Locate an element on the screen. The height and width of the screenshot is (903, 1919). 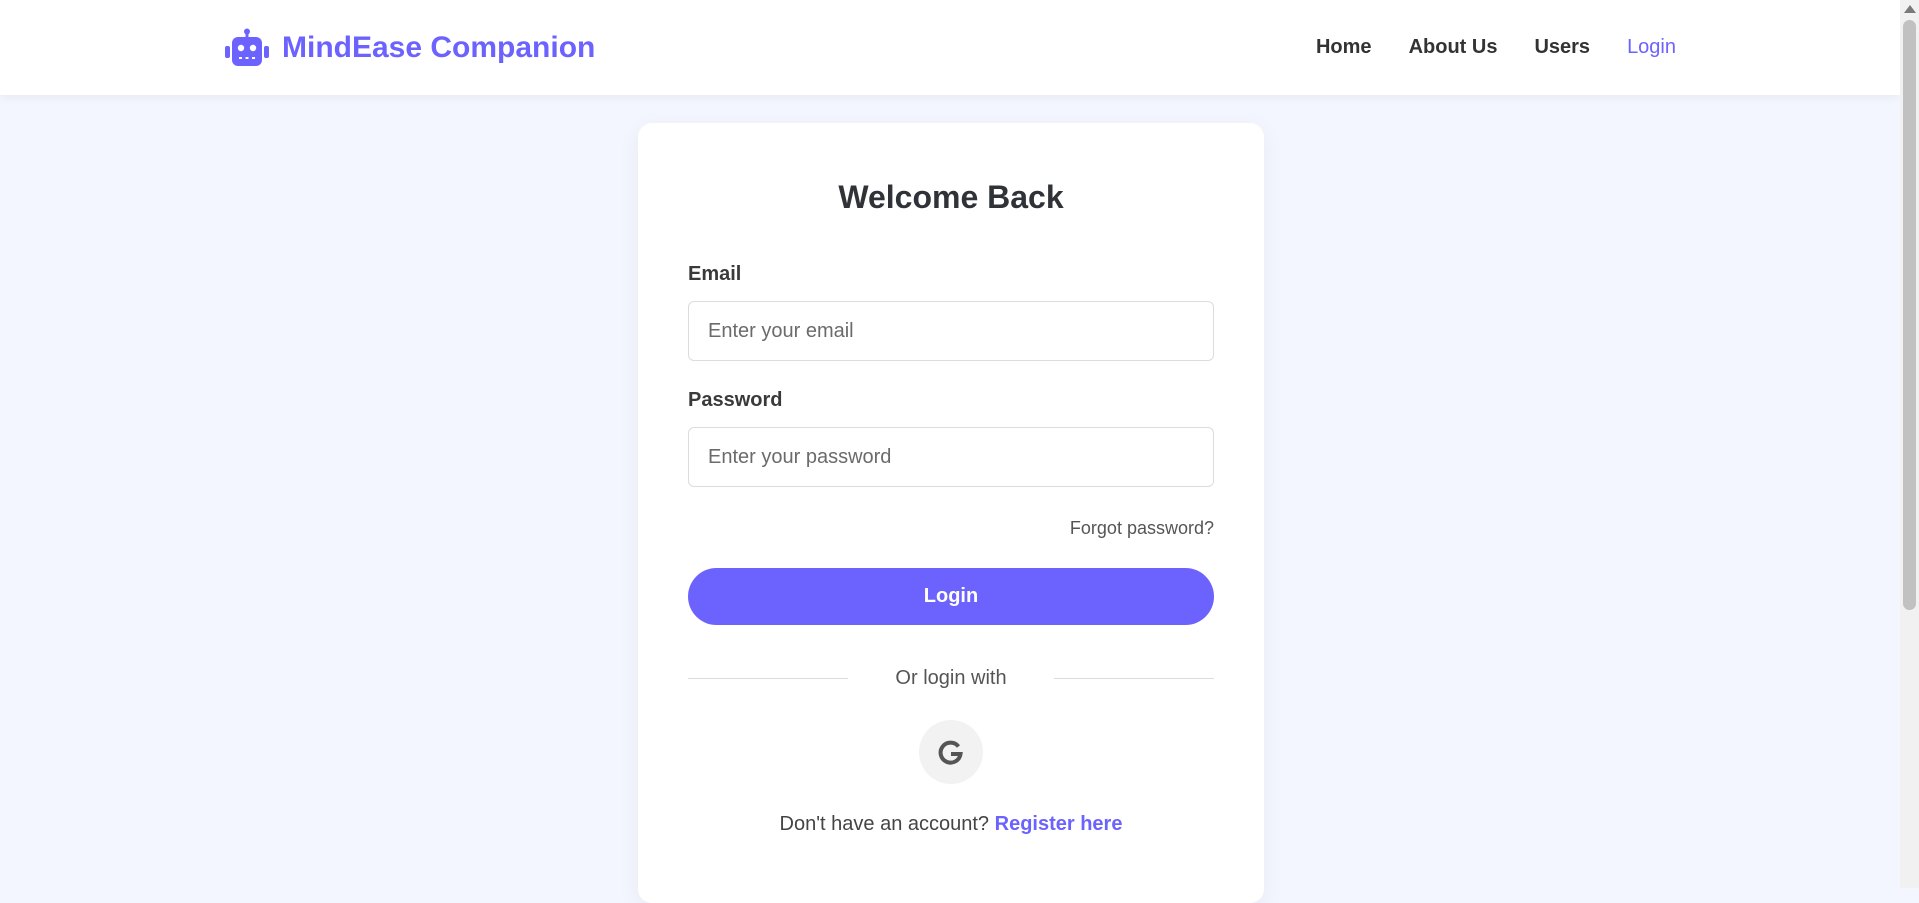
register-prompt-text: Don't have an account? is located at coordinates (884, 824).